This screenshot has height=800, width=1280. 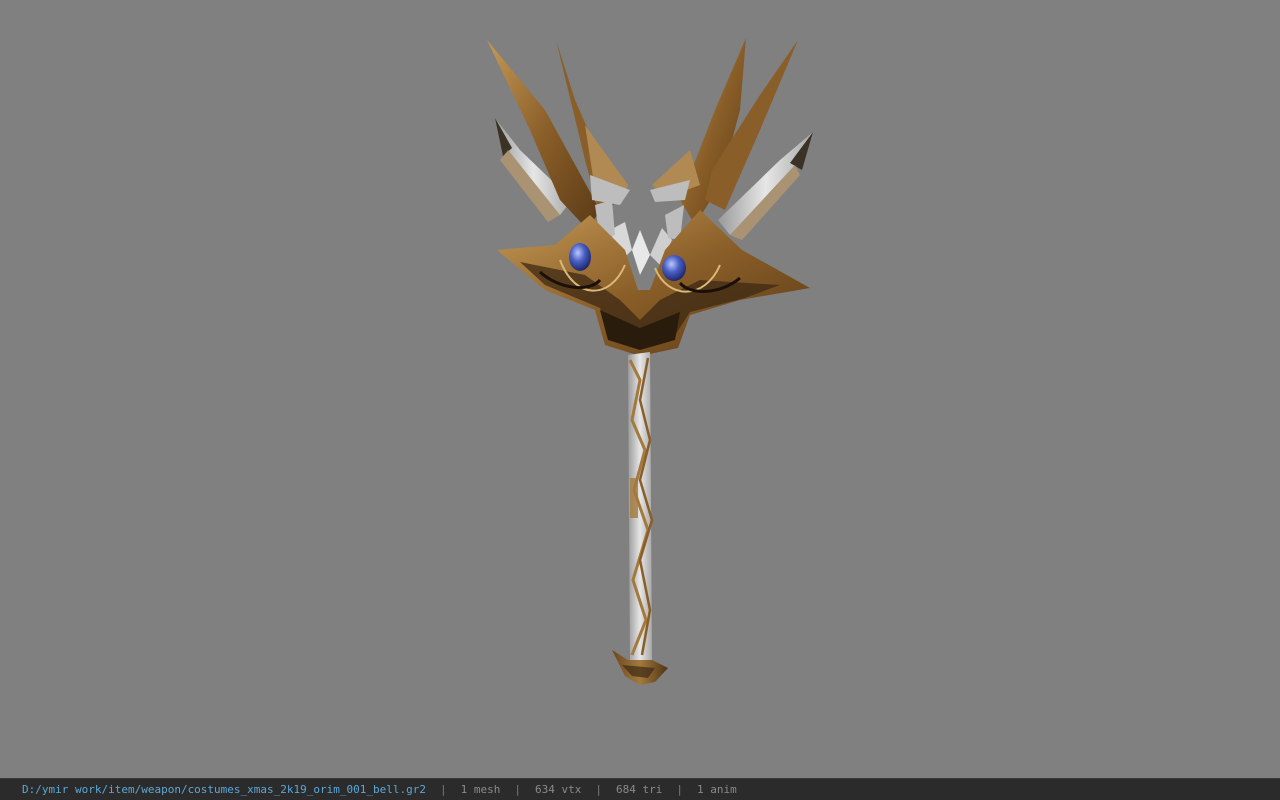 I want to click on mesh-count-label: 1 mesh, so click(x=480, y=789).